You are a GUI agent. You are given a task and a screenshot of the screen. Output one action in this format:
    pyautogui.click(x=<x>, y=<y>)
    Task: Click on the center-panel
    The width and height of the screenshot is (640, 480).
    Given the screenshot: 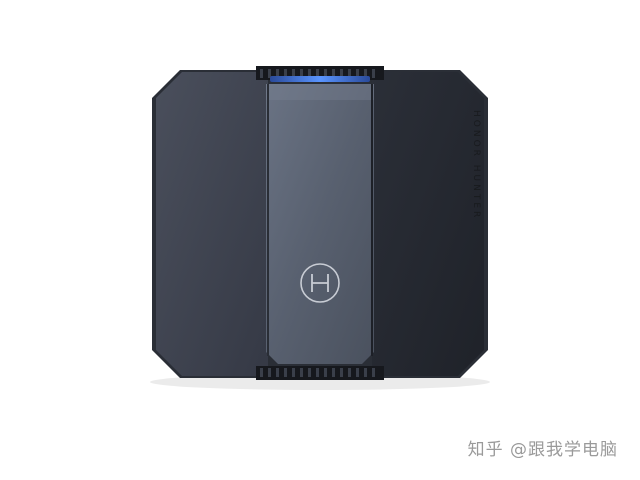 What is the action you would take?
    pyautogui.click(x=320, y=224)
    